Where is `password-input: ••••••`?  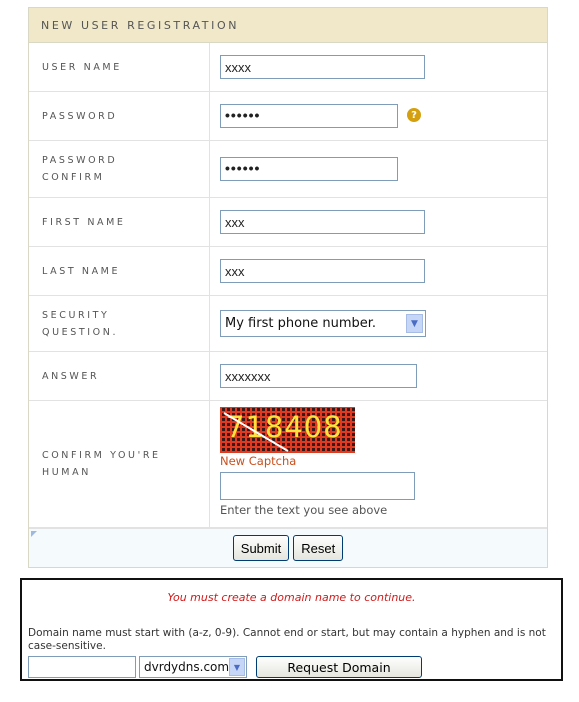 password-input: •••••• is located at coordinates (309, 116).